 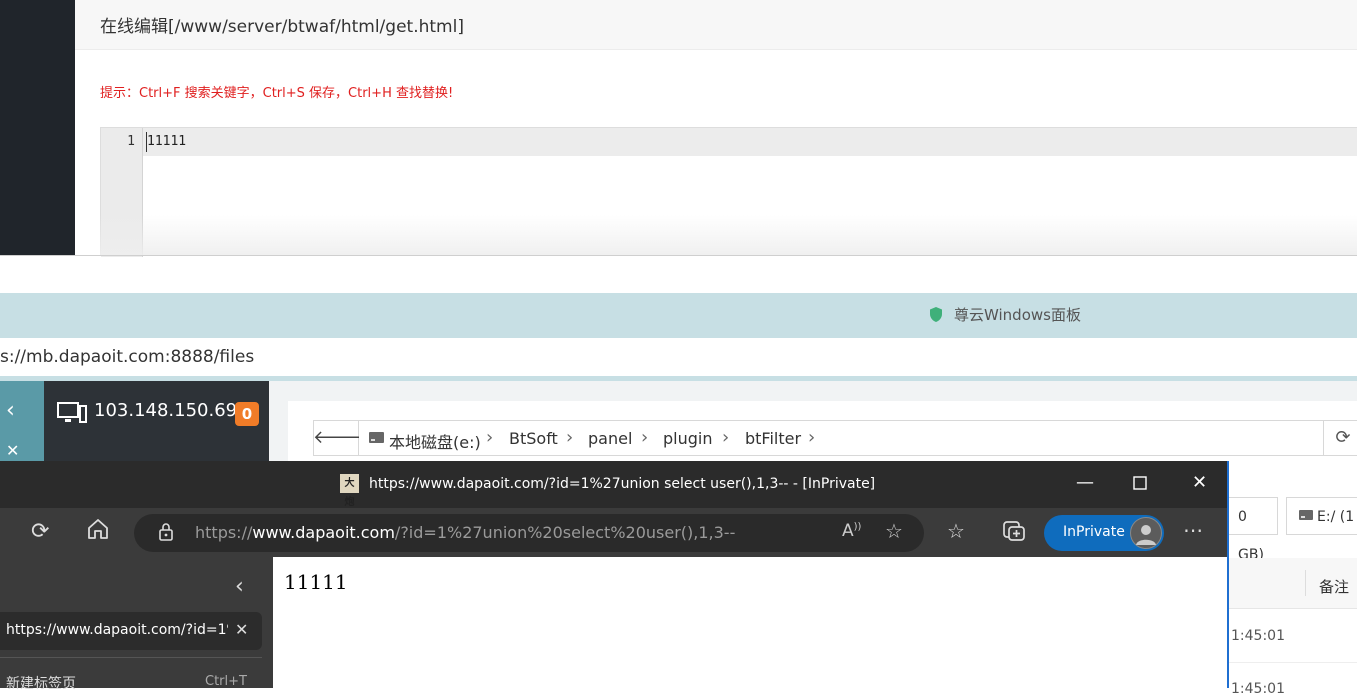 What do you see at coordinates (750, 142) in the screenshot?
I see `active-line-highlight` at bounding box center [750, 142].